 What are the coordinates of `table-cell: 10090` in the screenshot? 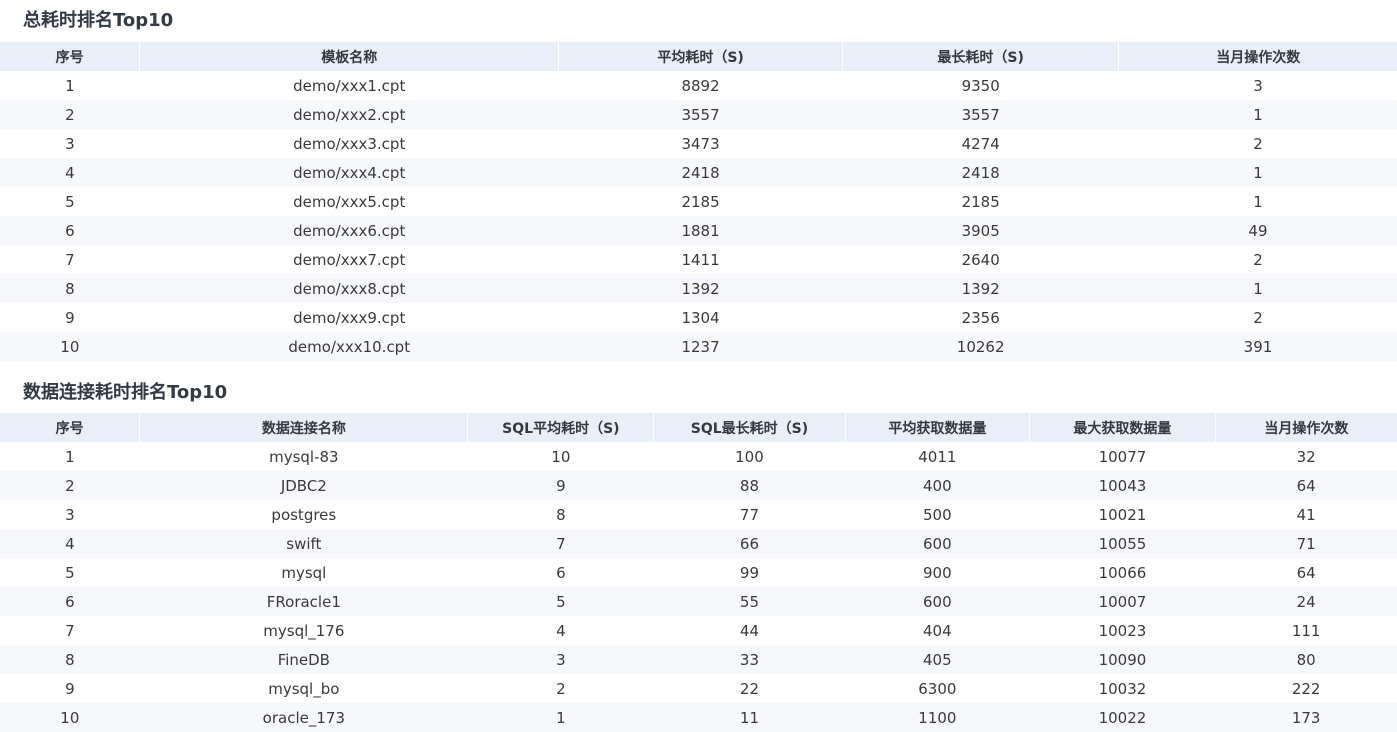 It's located at (1122, 659).